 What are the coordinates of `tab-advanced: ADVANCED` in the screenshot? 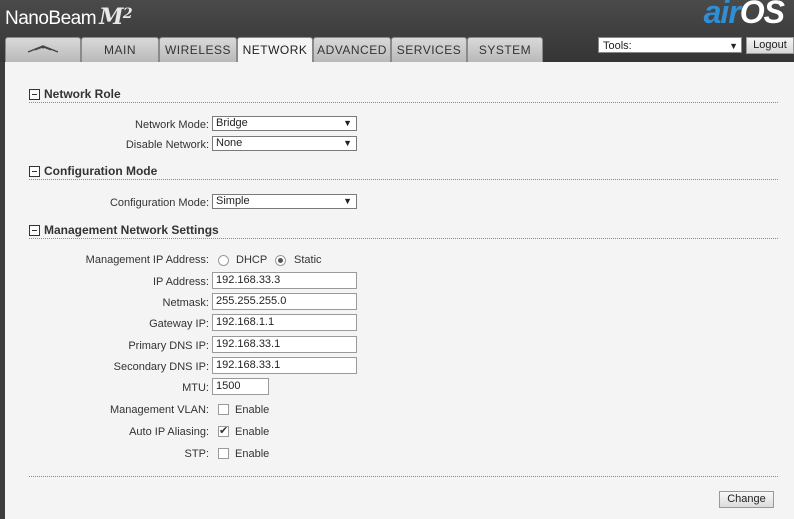 It's located at (352, 49).